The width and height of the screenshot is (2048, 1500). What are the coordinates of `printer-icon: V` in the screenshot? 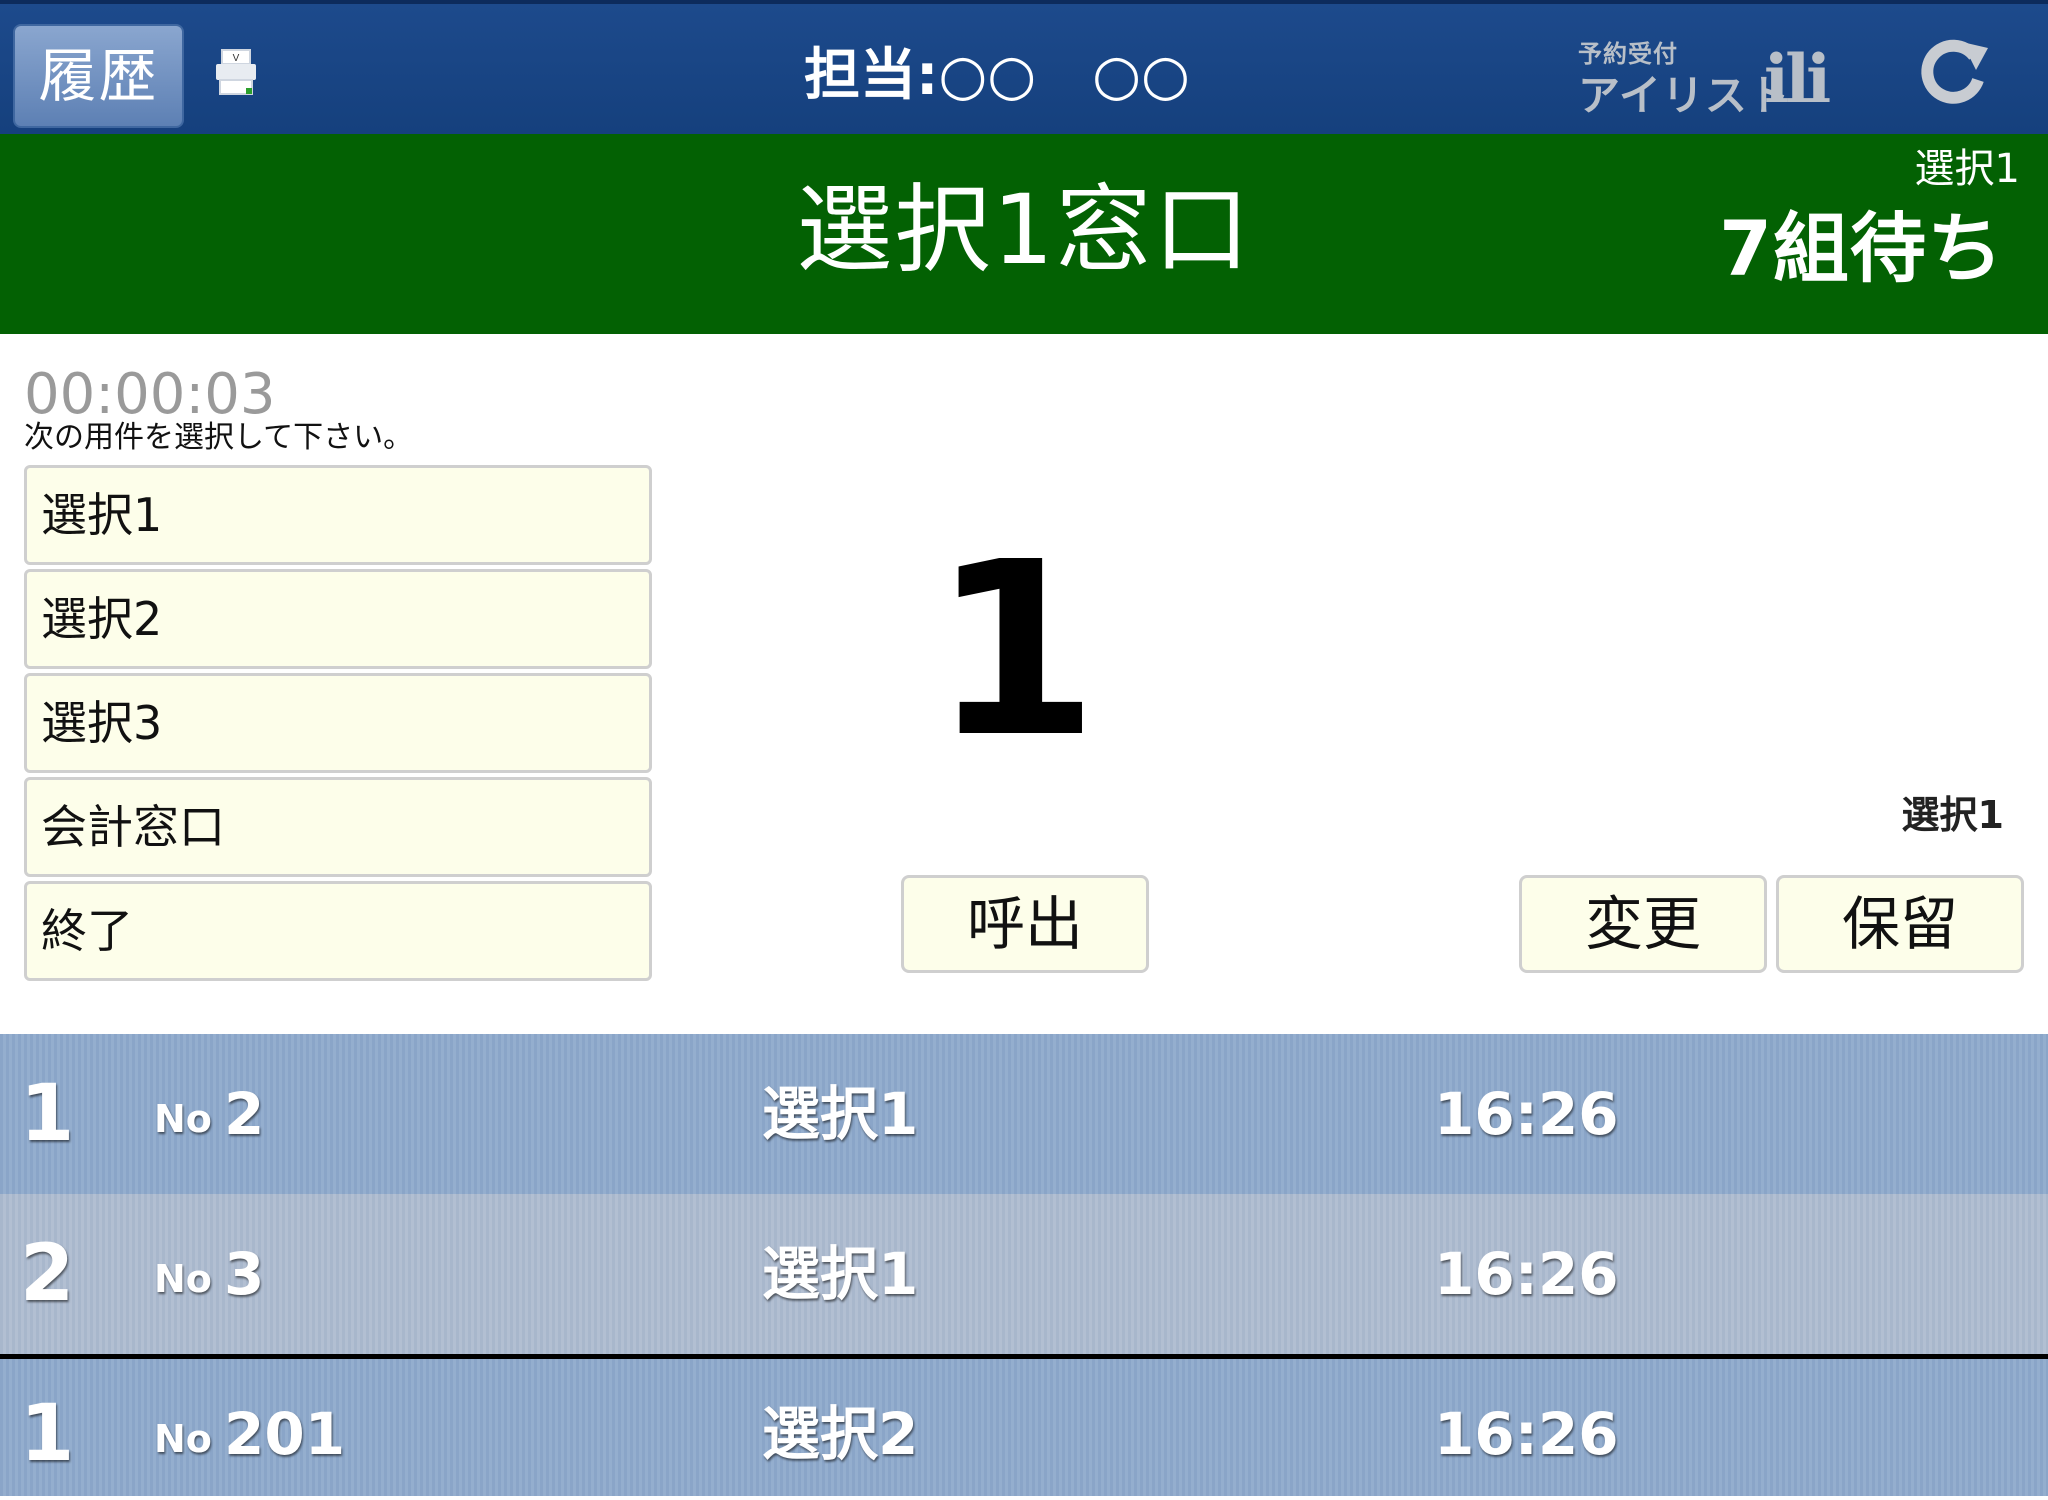 It's located at (236, 73).